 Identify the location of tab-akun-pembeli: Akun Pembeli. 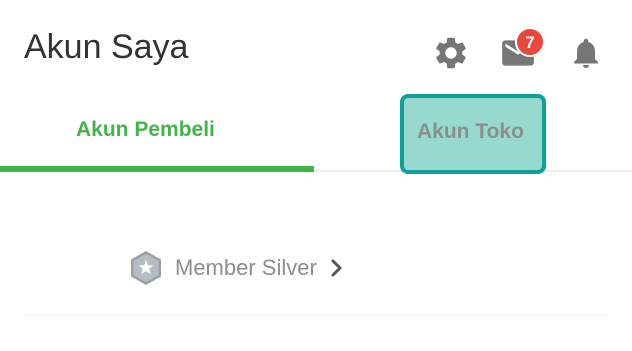
(157, 130).